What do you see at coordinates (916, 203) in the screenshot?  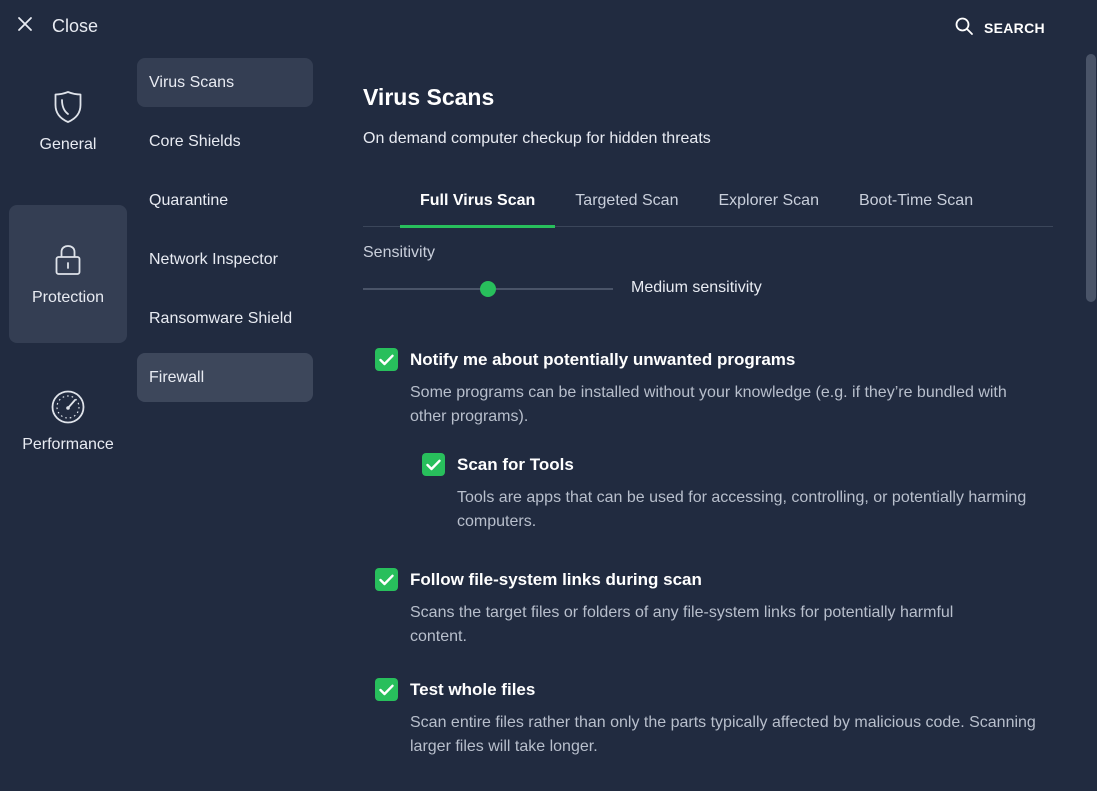 I see `tab-boot-time-scan: Boot-Time Scan` at bounding box center [916, 203].